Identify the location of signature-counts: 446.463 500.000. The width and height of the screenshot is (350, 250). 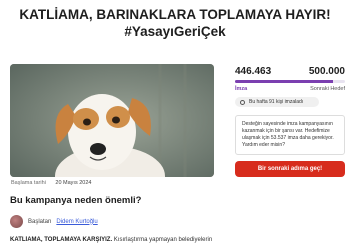
(290, 71).